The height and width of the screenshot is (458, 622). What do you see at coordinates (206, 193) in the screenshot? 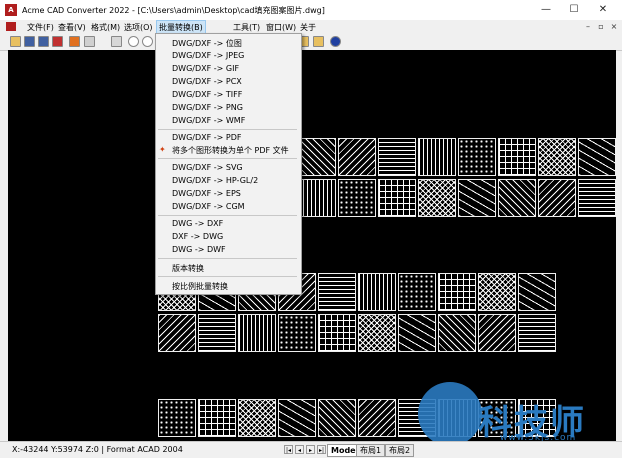
I see `menu-item-eps: DWG/DXF -> EPS` at bounding box center [206, 193].